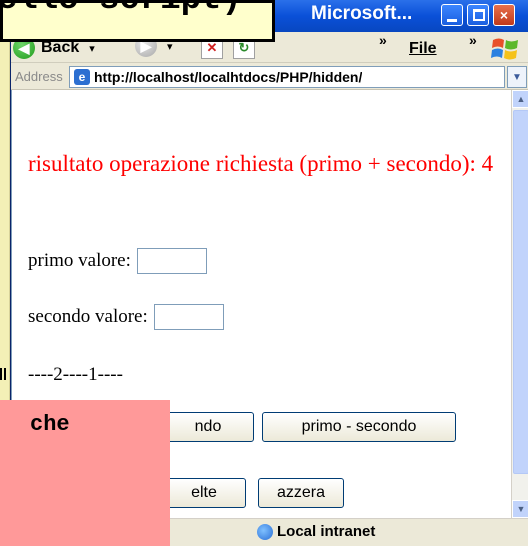 Image resolution: width=528 pixels, height=546 pixels. Describe the element at coordinates (504, 49) in the screenshot. I see `windows-logo-icon` at that location.